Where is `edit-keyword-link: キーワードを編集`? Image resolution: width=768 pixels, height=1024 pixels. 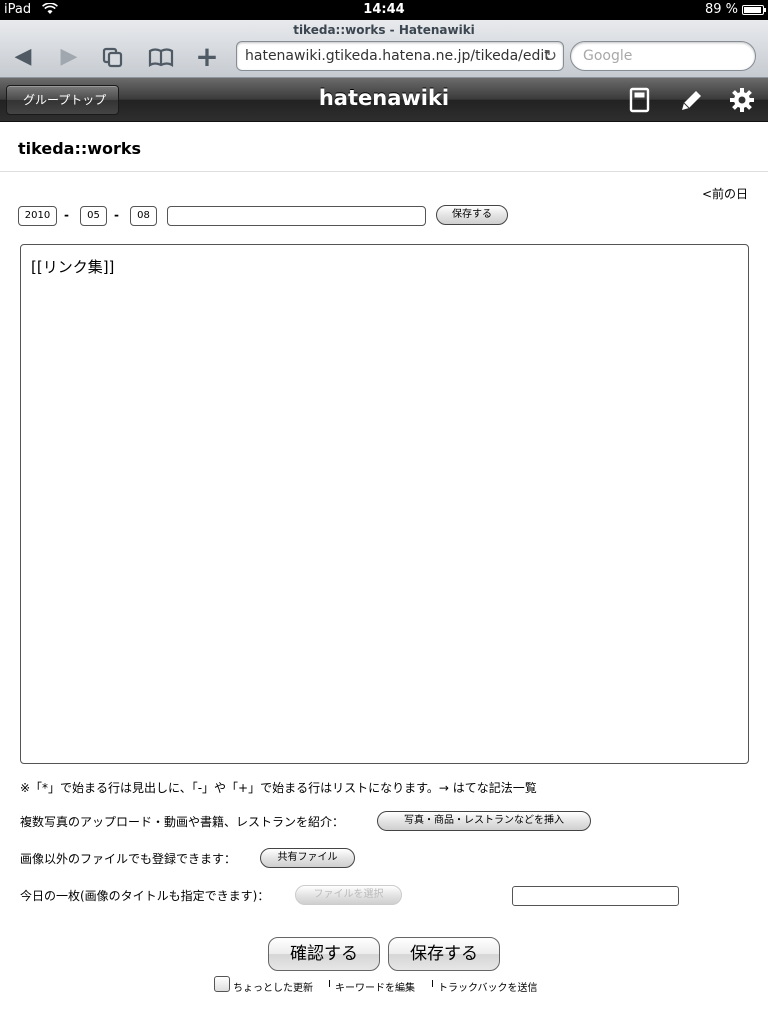 edit-keyword-link: キーワードを編集 is located at coordinates (375, 986).